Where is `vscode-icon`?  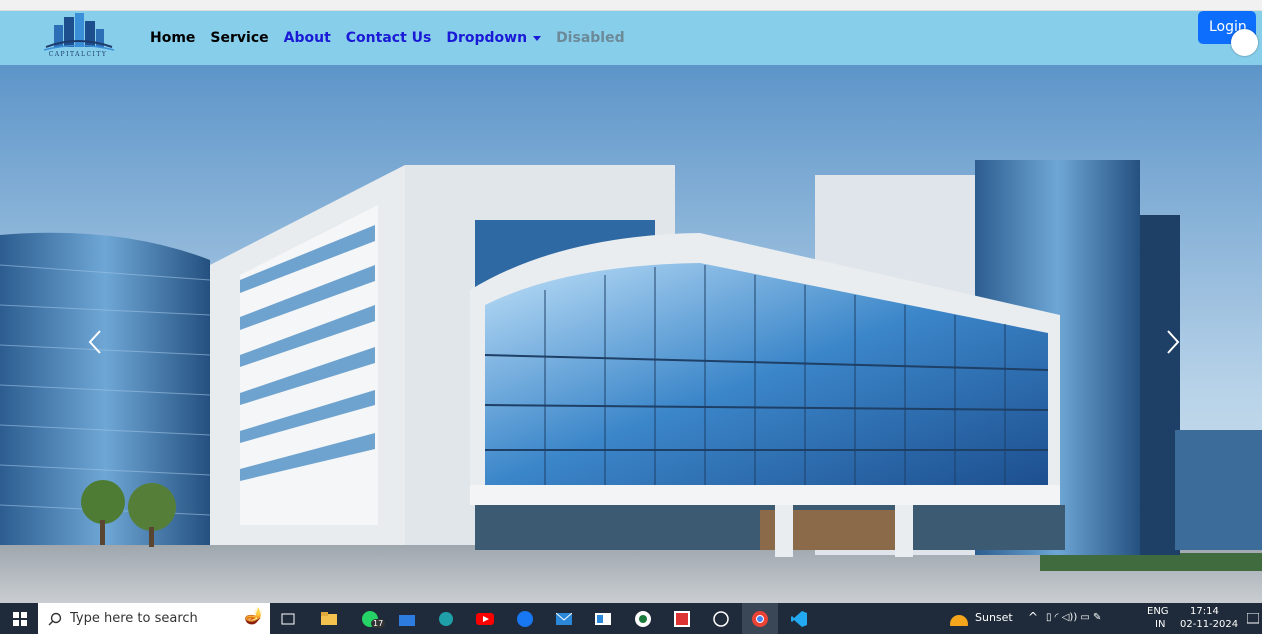
vscode-icon is located at coordinates (799, 618).